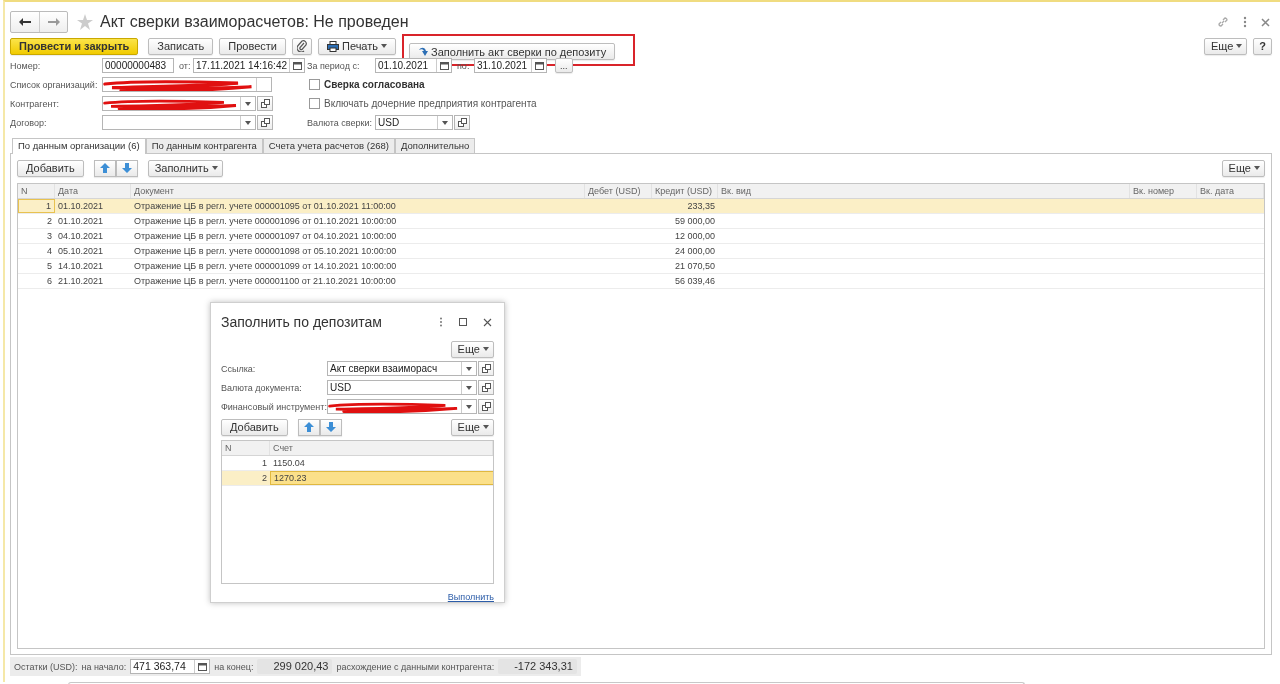 Image resolution: width=1280 pixels, height=684 pixels. Describe the element at coordinates (81, 251) in the screenshot. I see `table-cell-text: 05.10.2021` at that location.